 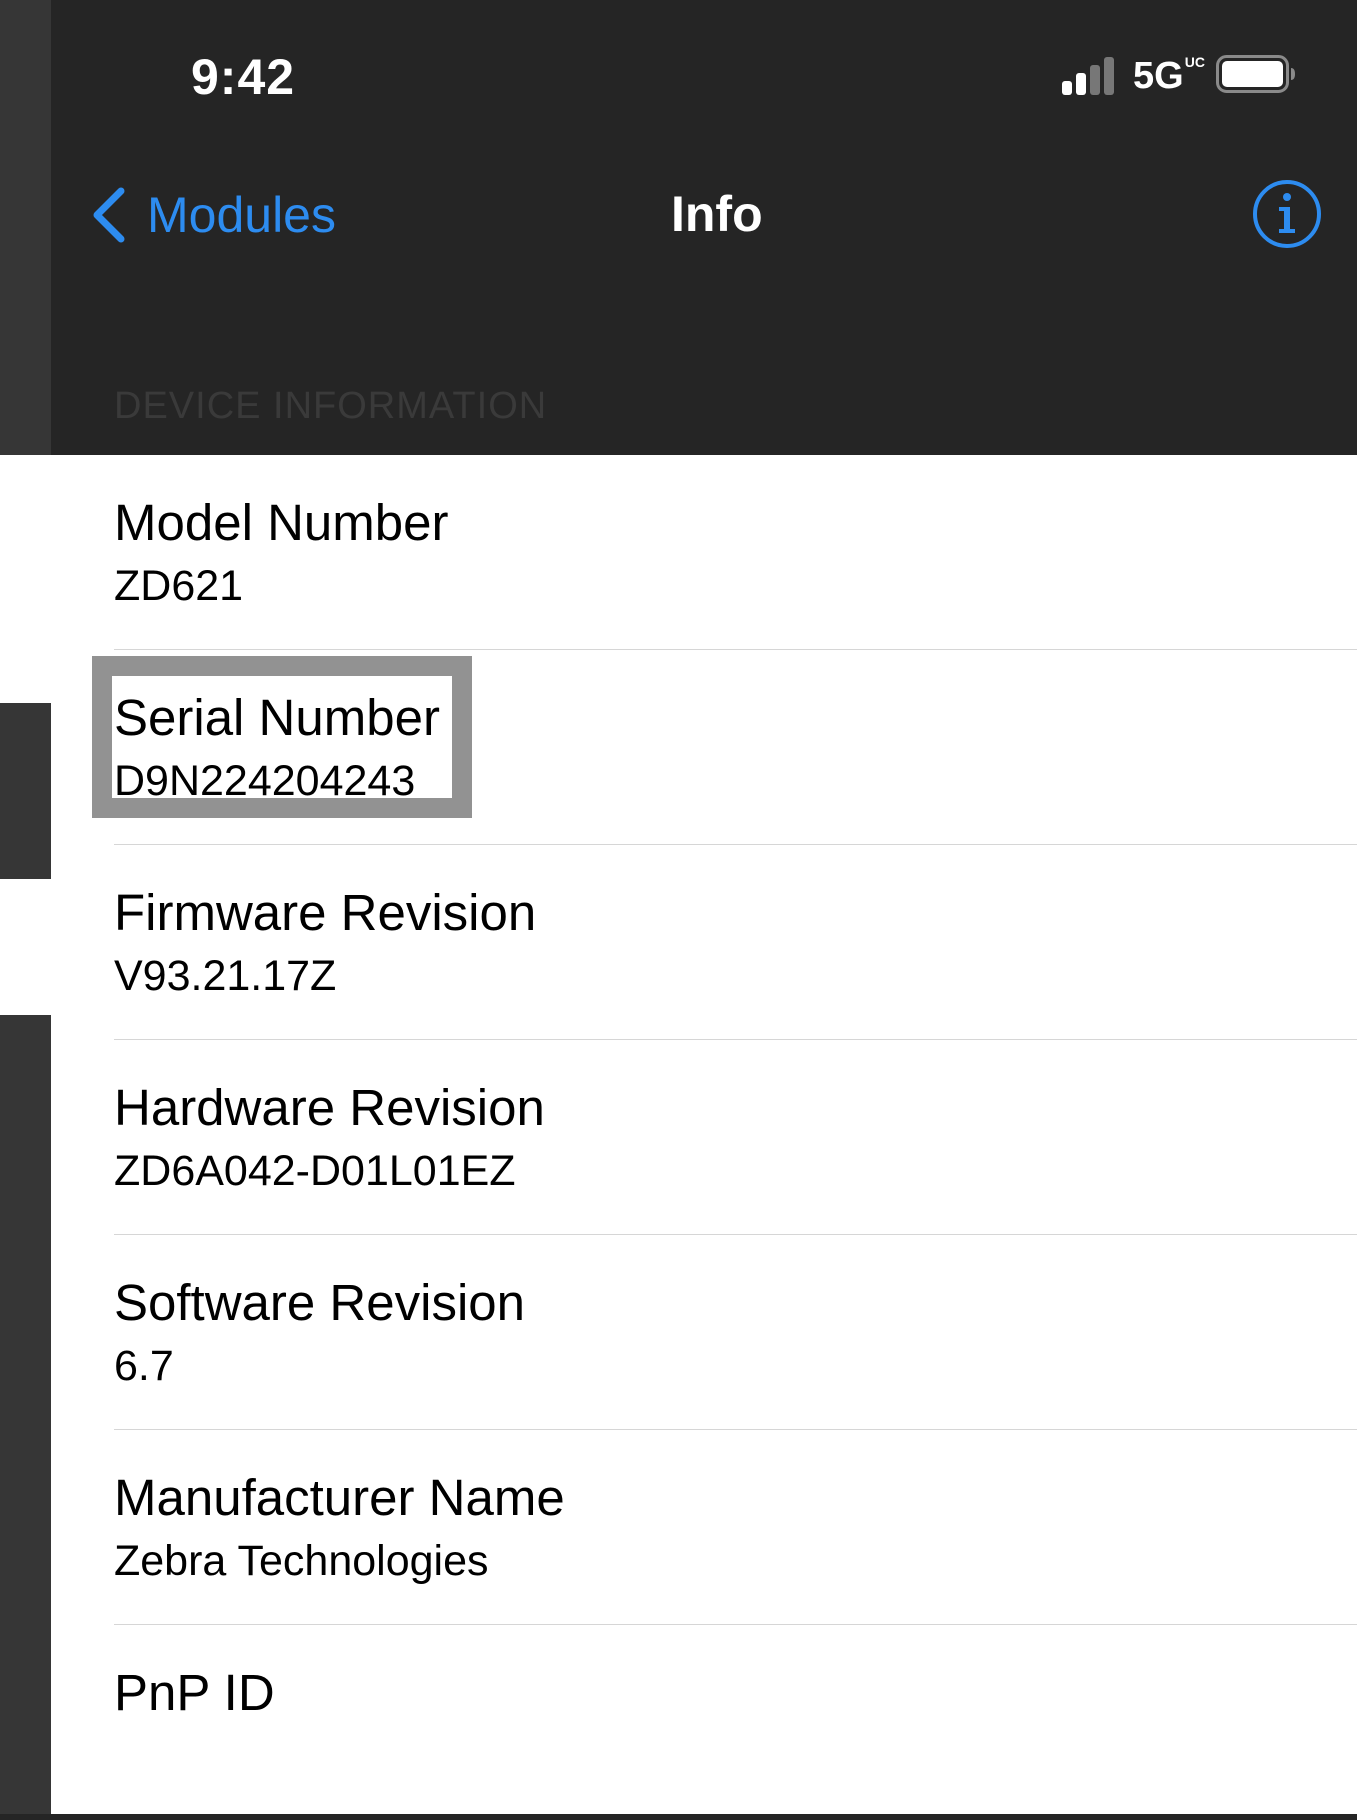 I want to click on row-value: ZD621, so click(x=179, y=586).